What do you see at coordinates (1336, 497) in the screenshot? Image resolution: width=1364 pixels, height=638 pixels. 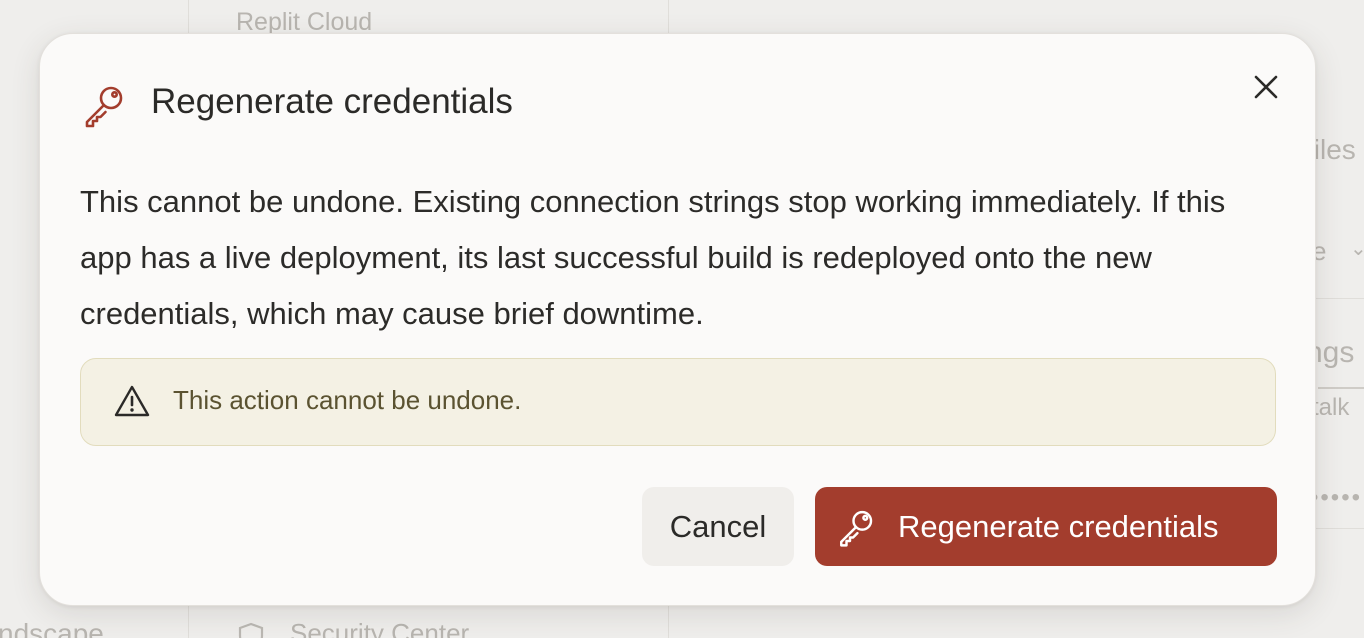 I see `background-masked-value: •••••` at bounding box center [1336, 497].